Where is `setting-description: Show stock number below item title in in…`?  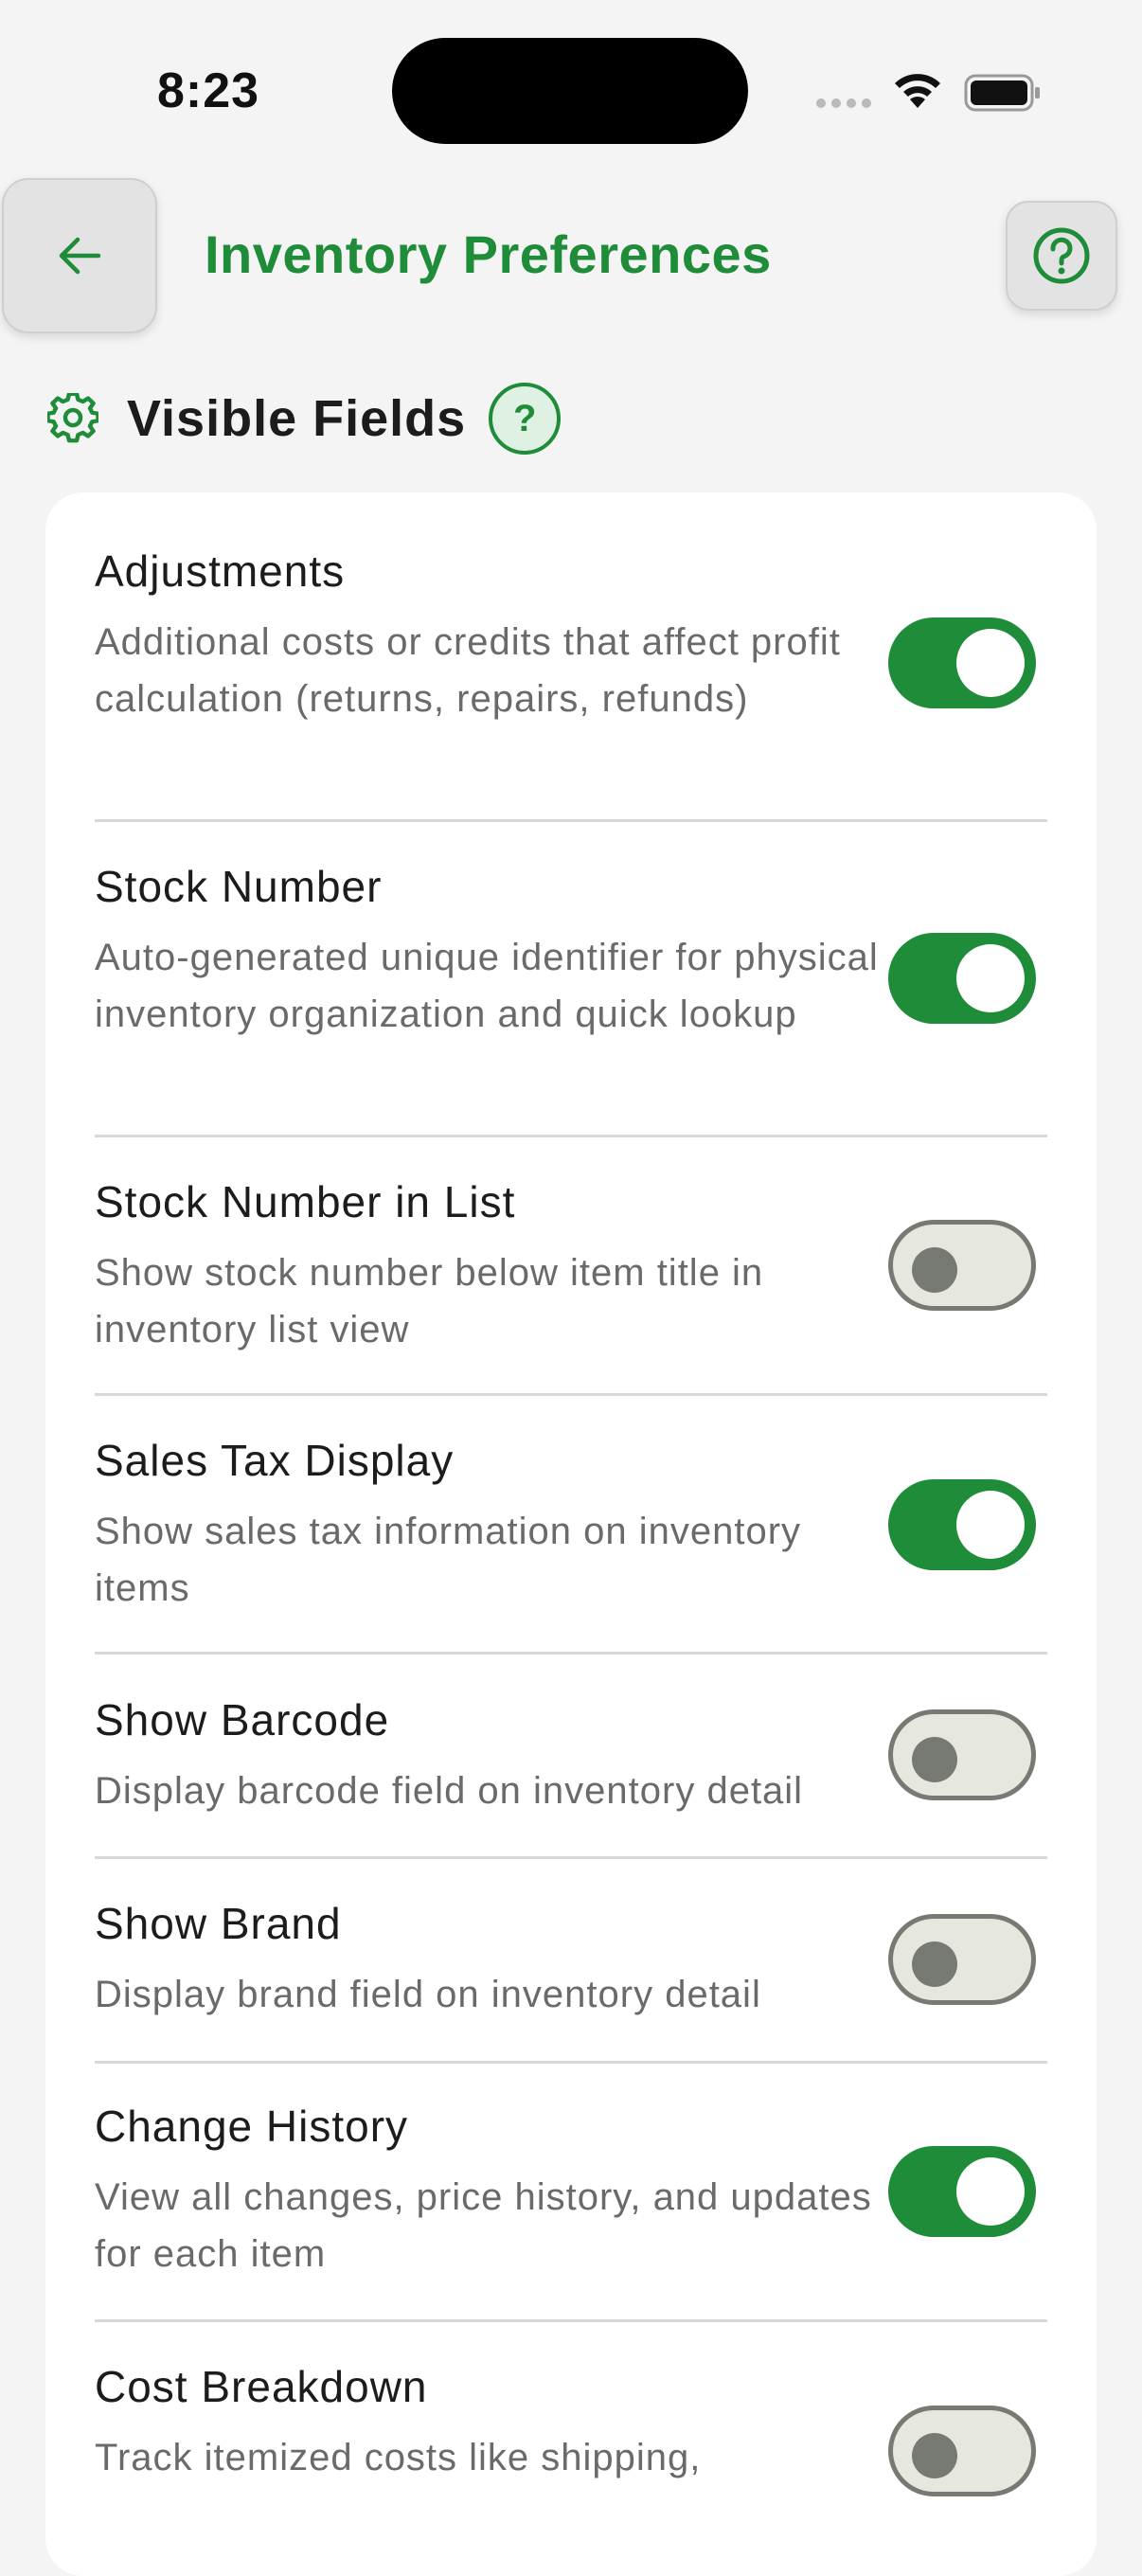 setting-description: Show stock number below item title in in… is located at coordinates (429, 1301).